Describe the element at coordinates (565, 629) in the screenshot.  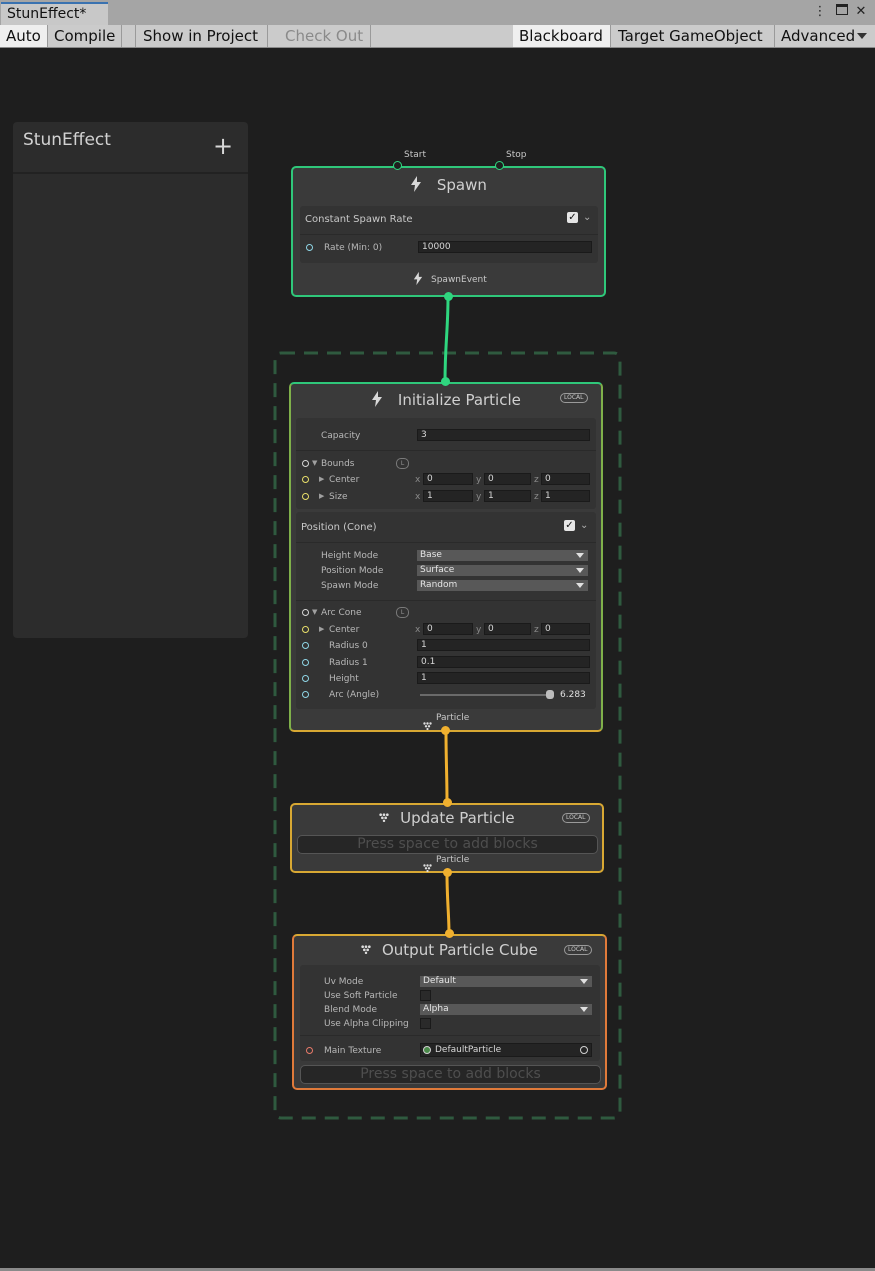
I see `cone-center-z: 0` at that location.